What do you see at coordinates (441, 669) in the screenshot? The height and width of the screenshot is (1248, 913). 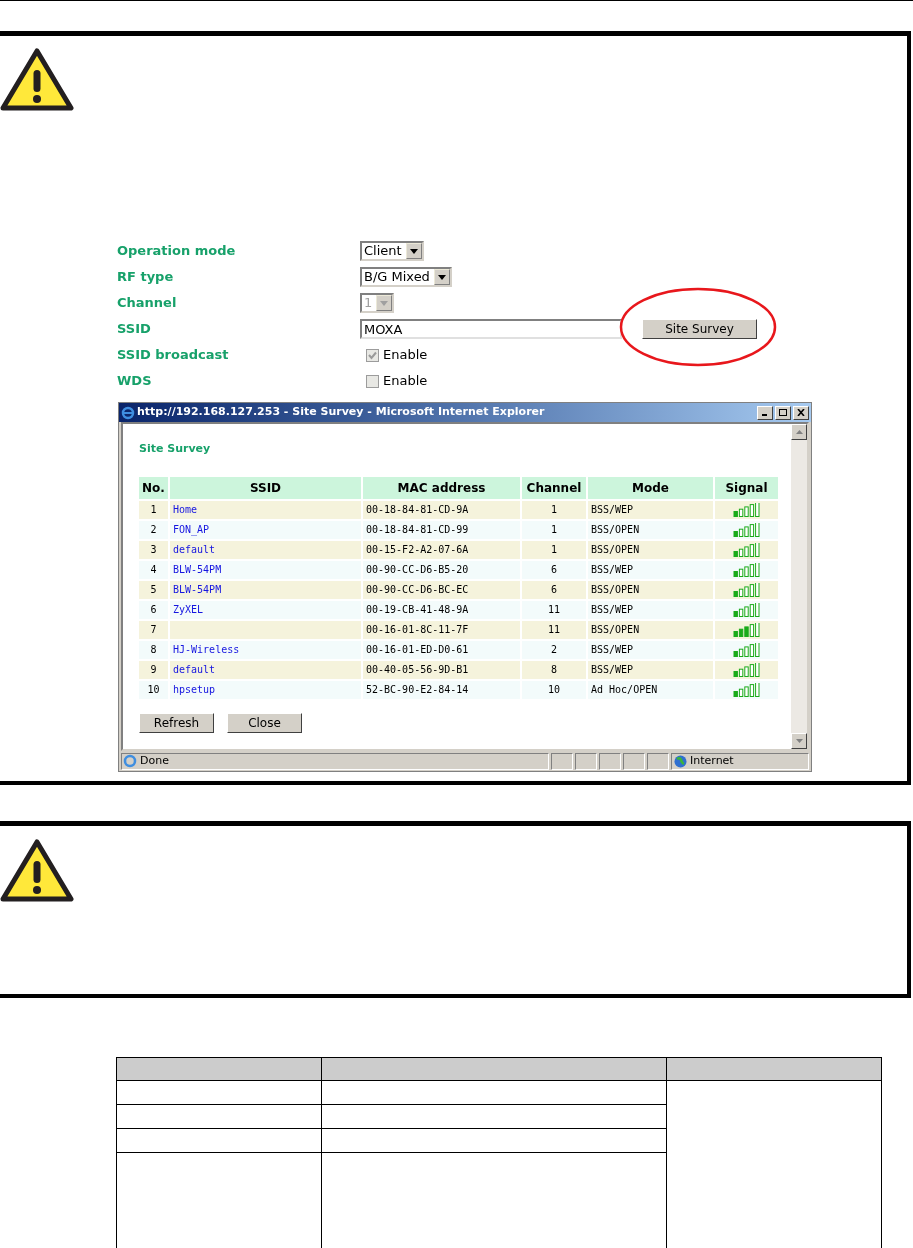 I see `table-cell: 00-40-05-56-9D-B1` at bounding box center [441, 669].